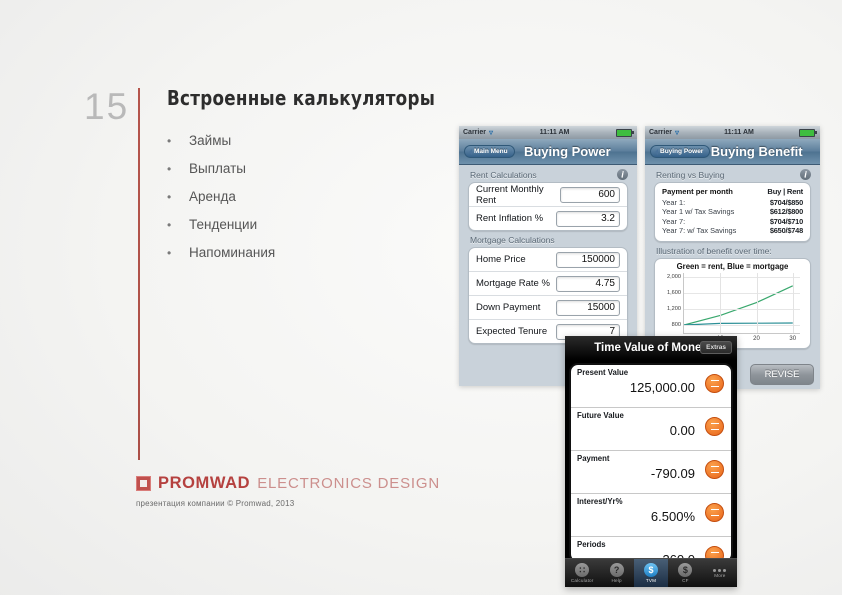 The height and width of the screenshot is (595, 842). I want to click on back-button: Main Menu, so click(489, 151).